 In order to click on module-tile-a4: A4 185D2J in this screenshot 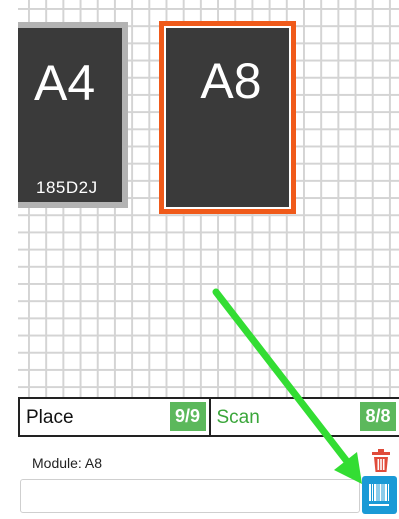, I will do `click(73, 115)`.